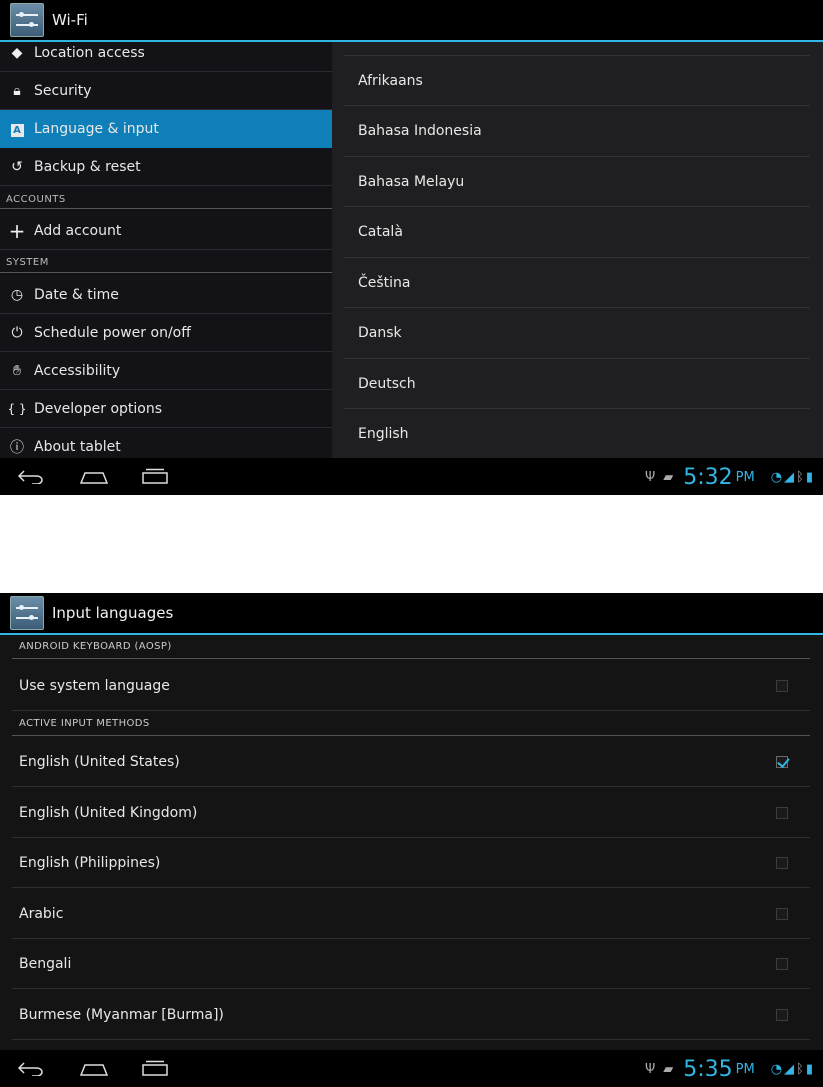  What do you see at coordinates (17, 129) in the screenshot?
I see `keyboard-a-icon: A` at bounding box center [17, 129].